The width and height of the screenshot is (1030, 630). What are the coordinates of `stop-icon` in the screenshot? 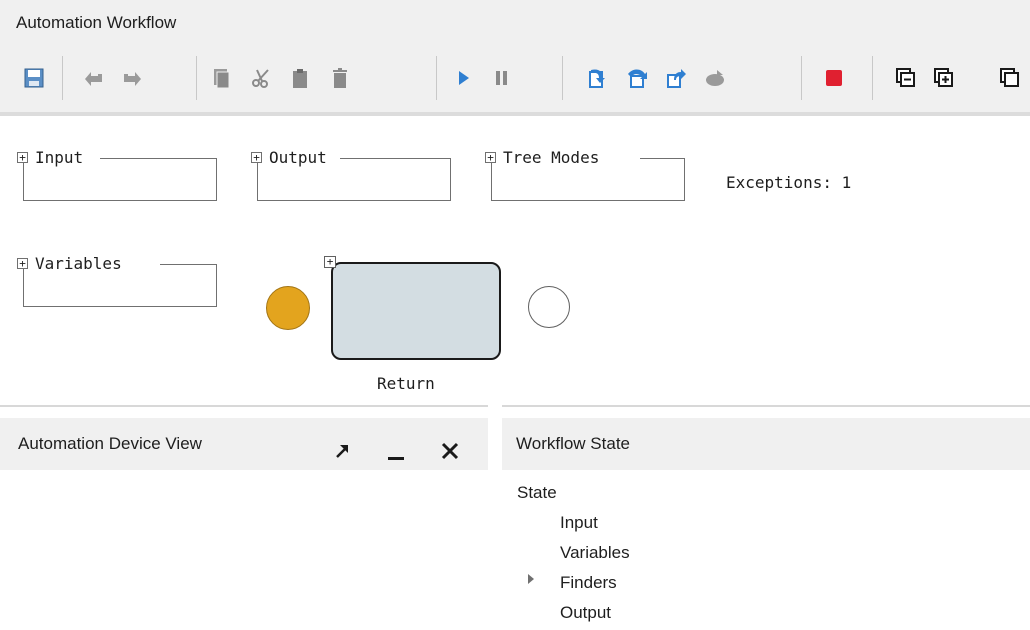 It's located at (834, 78).